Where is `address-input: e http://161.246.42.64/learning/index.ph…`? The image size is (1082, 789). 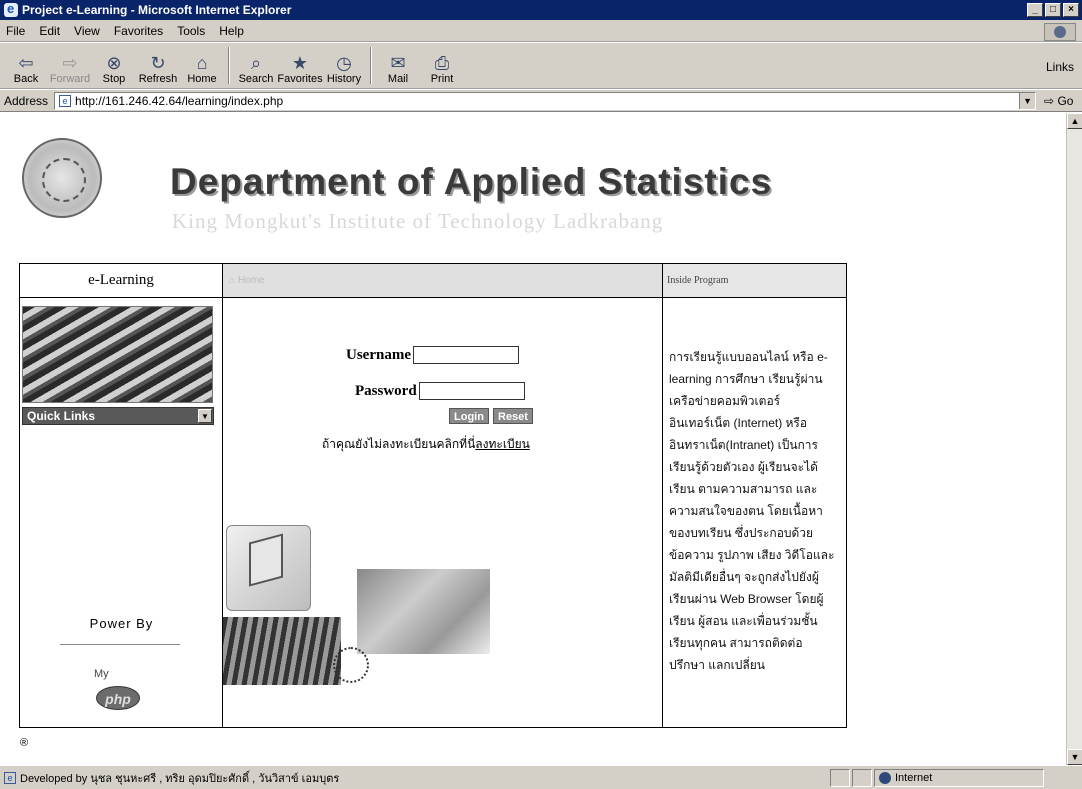 address-input: e http://161.246.42.64/learning/index.ph… is located at coordinates (545, 100).